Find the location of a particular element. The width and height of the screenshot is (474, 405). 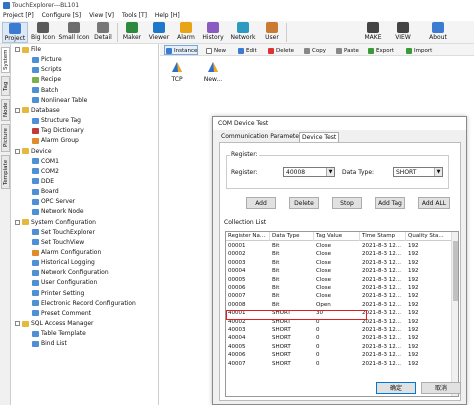

table-row: 00006 Bit Close 2021-8-3 12... 192 is located at coordinates (339, 288).